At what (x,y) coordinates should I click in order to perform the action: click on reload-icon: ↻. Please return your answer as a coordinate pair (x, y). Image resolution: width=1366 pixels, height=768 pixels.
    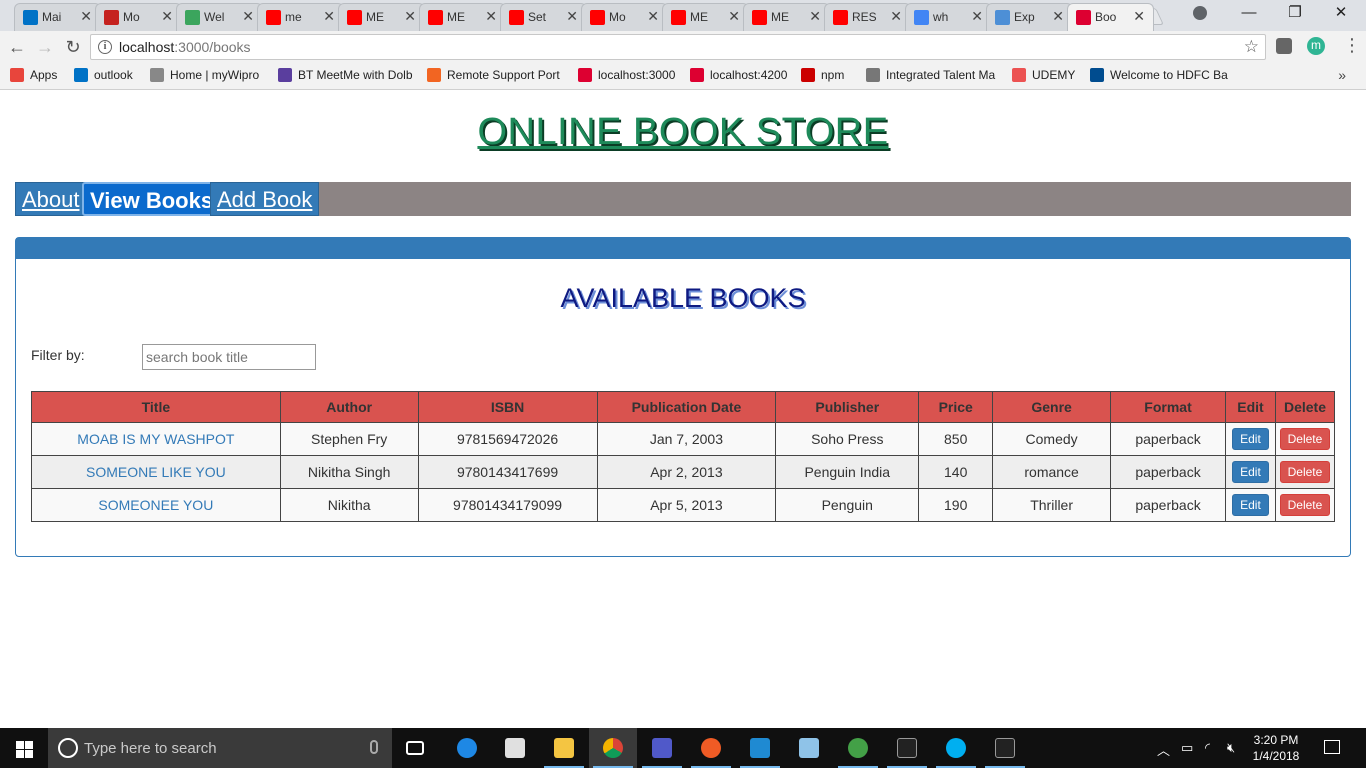
    Looking at the image, I should click on (73, 47).